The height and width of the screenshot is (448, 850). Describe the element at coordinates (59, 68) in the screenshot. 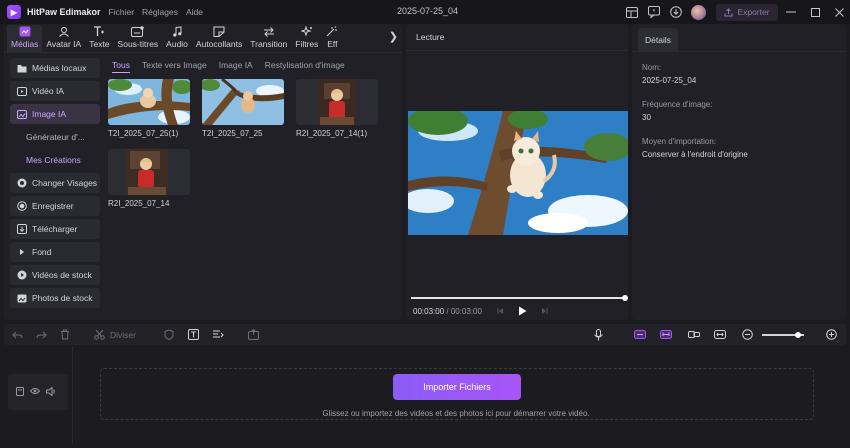

I see `sidebar-item-label: Médias locaux` at that location.